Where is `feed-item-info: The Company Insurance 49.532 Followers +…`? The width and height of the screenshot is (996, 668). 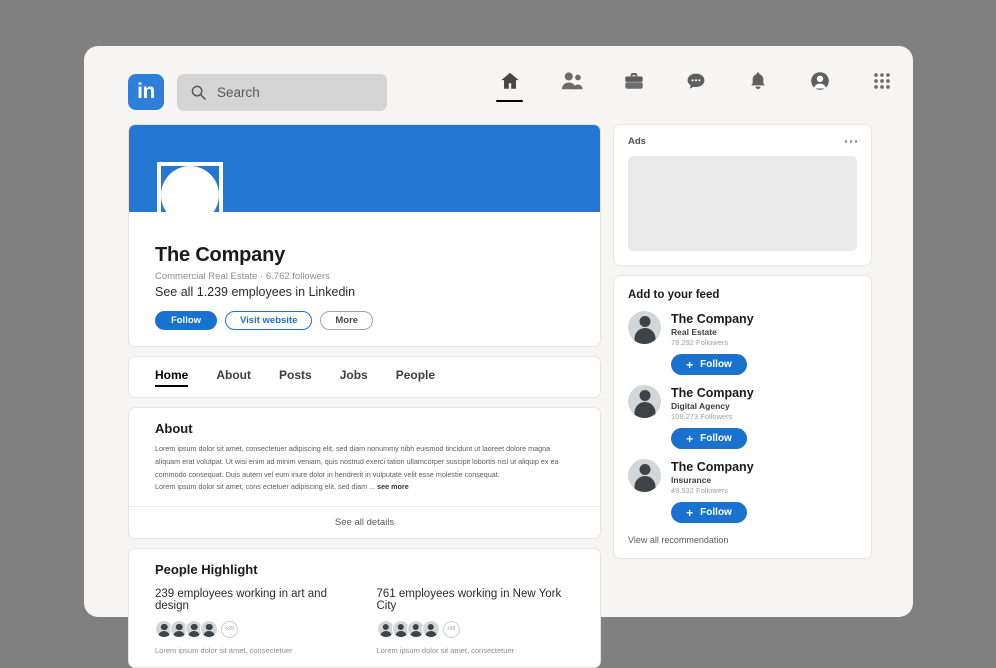 feed-item-info: The Company Insurance 49.532 Followers +… is located at coordinates (764, 491).